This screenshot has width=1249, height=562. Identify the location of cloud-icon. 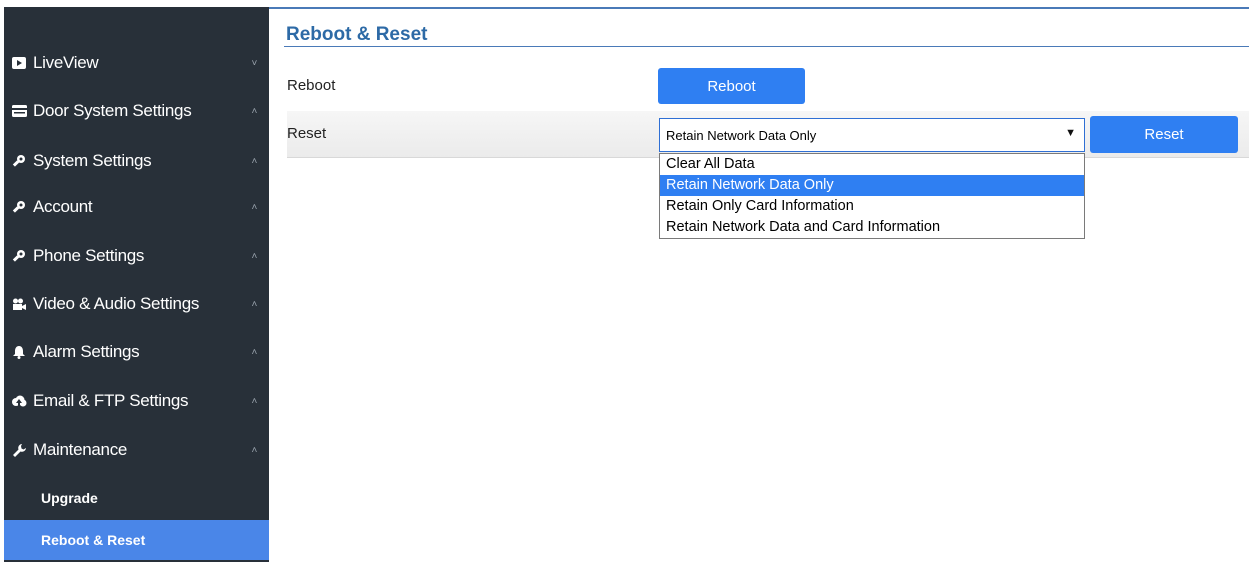
(19, 401).